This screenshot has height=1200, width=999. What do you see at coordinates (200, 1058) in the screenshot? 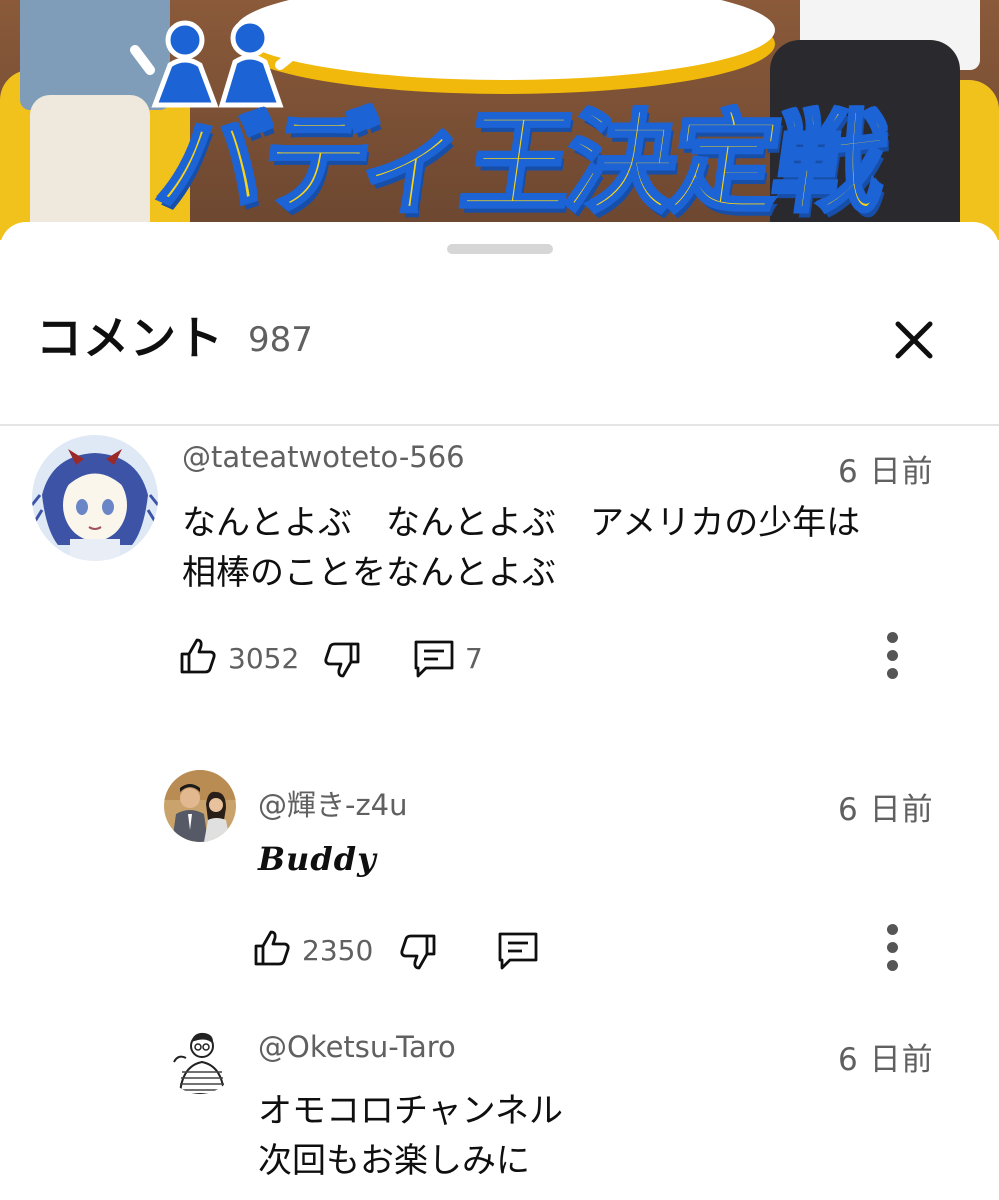
I see `sketch-man-avatar-icon` at bounding box center [200, 1058].